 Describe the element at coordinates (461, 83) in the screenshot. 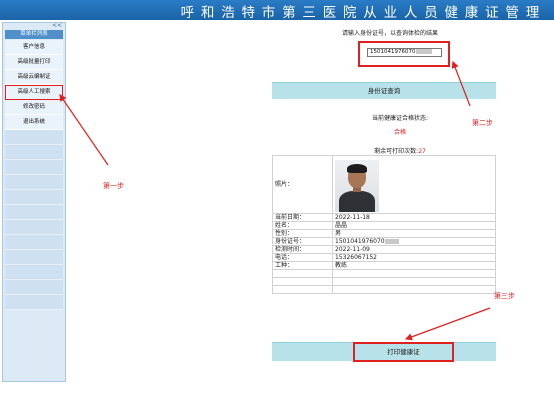

I see `arrow-to-id-input` at that location.